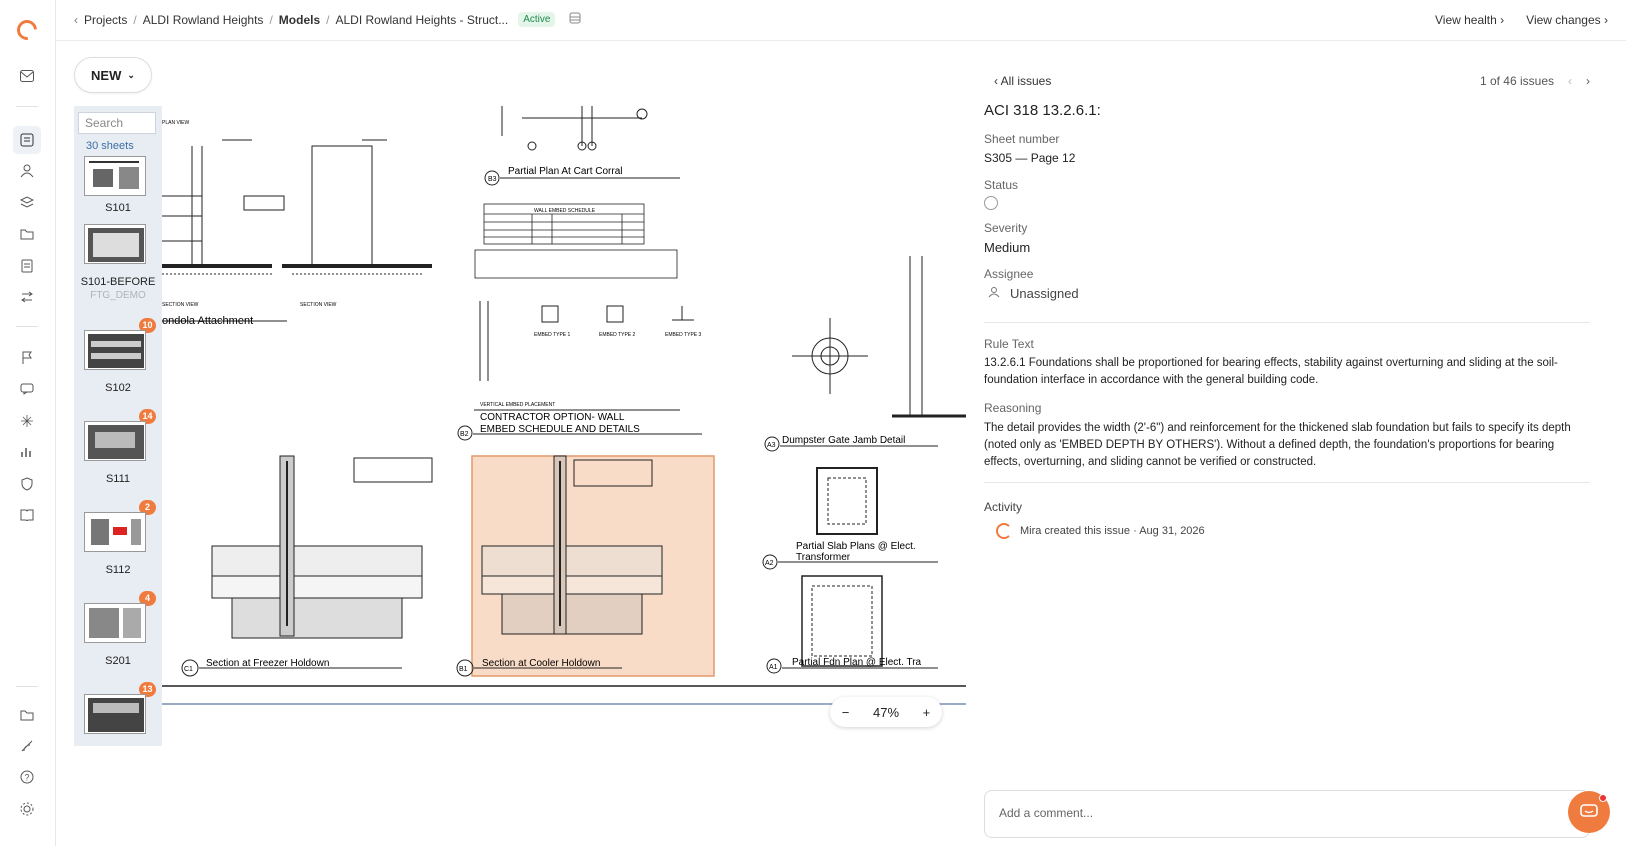 Image resolution: width=1626 pixels, height=846 pixels. I want to click on chevron-down-icon: ⌄, so click(131, 74).